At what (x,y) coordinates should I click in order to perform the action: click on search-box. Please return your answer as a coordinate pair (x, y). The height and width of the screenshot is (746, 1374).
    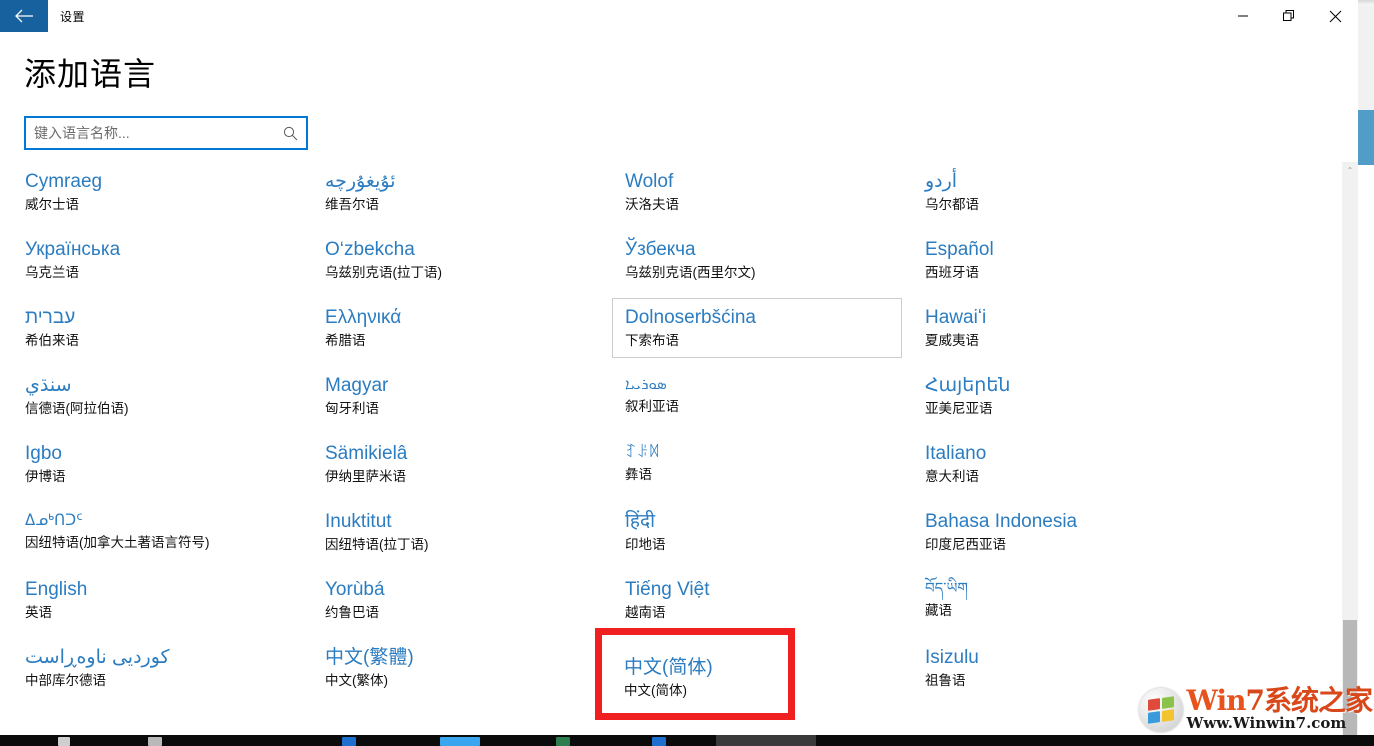
    Looking at the image, I should click on (166, 133).